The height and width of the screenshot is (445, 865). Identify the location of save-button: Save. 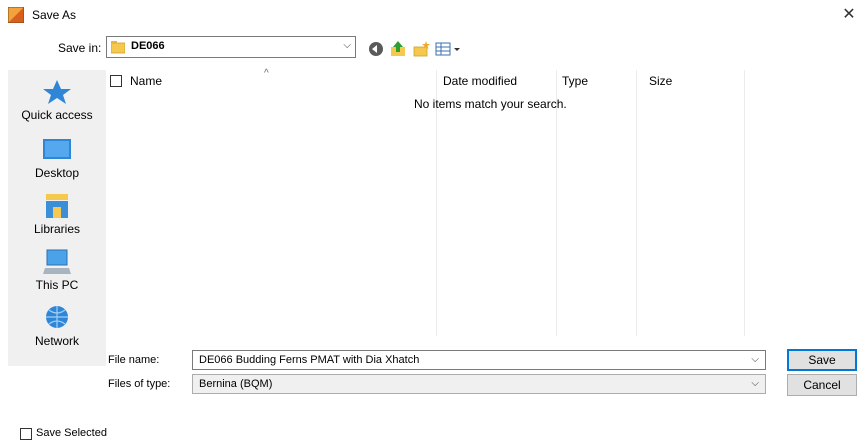
(822, 360).